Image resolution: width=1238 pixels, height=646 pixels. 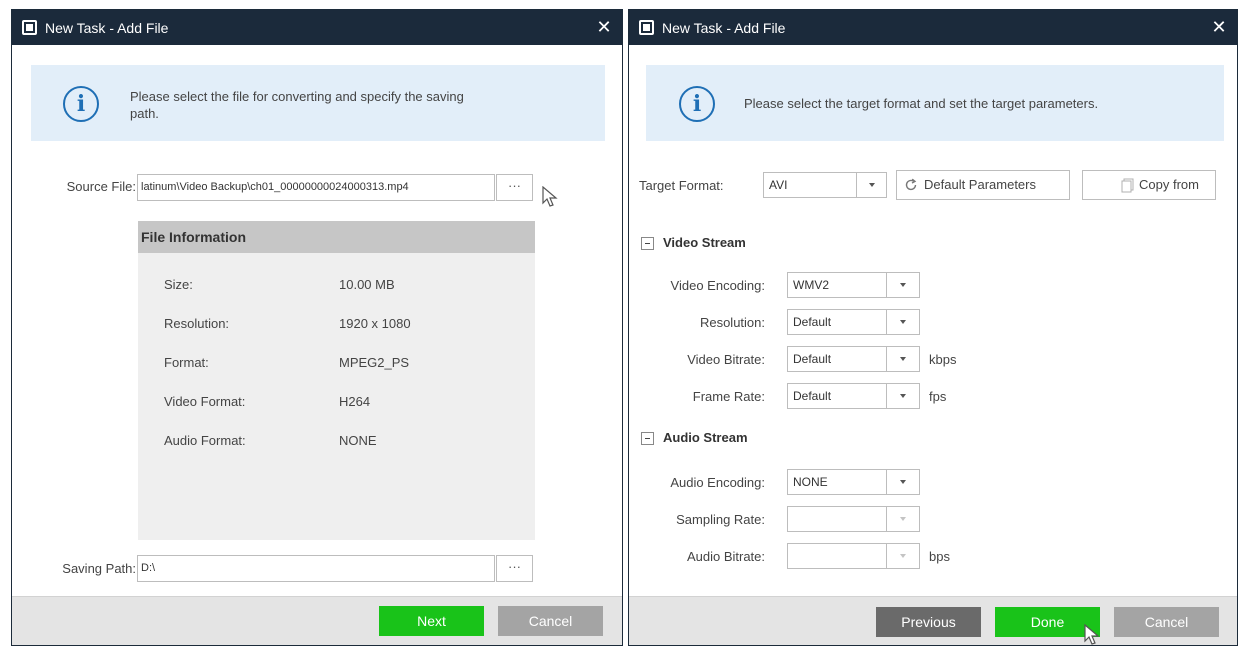 I want to click on copy-from-button: Copy from, so click(x=1149, y=185).